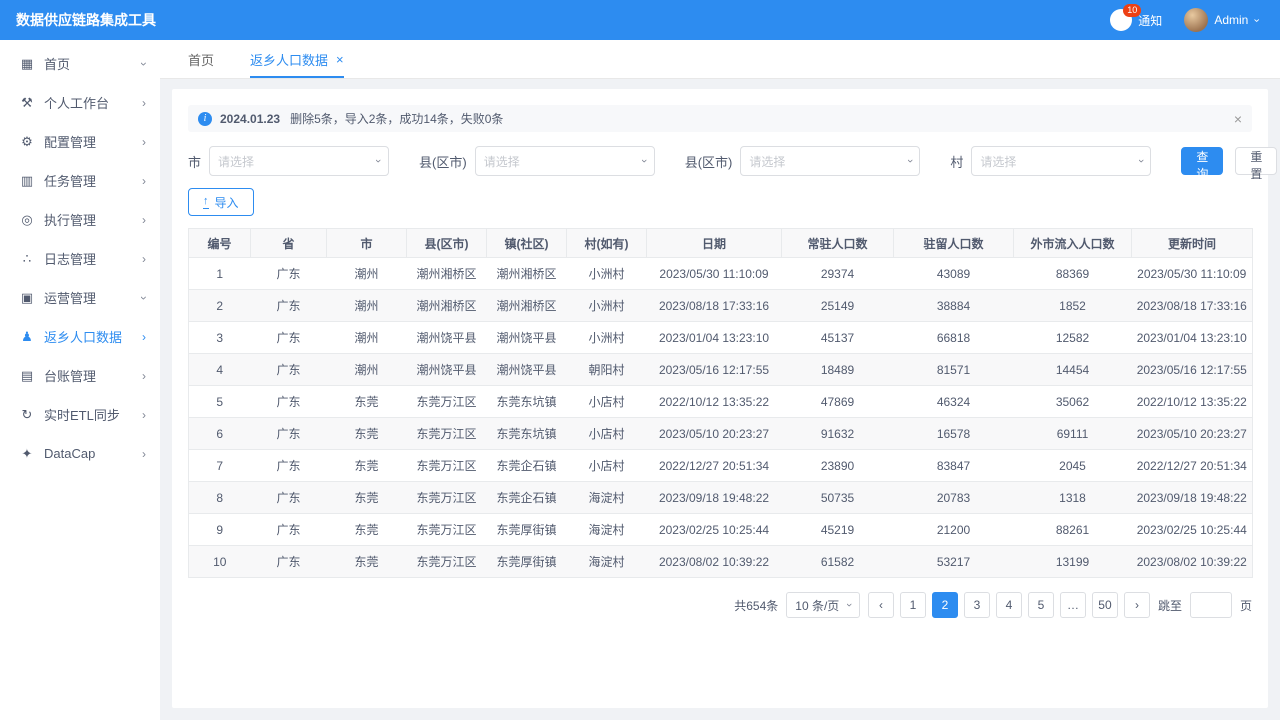  I want to click on table-cell: 45219, so click(837, 529).